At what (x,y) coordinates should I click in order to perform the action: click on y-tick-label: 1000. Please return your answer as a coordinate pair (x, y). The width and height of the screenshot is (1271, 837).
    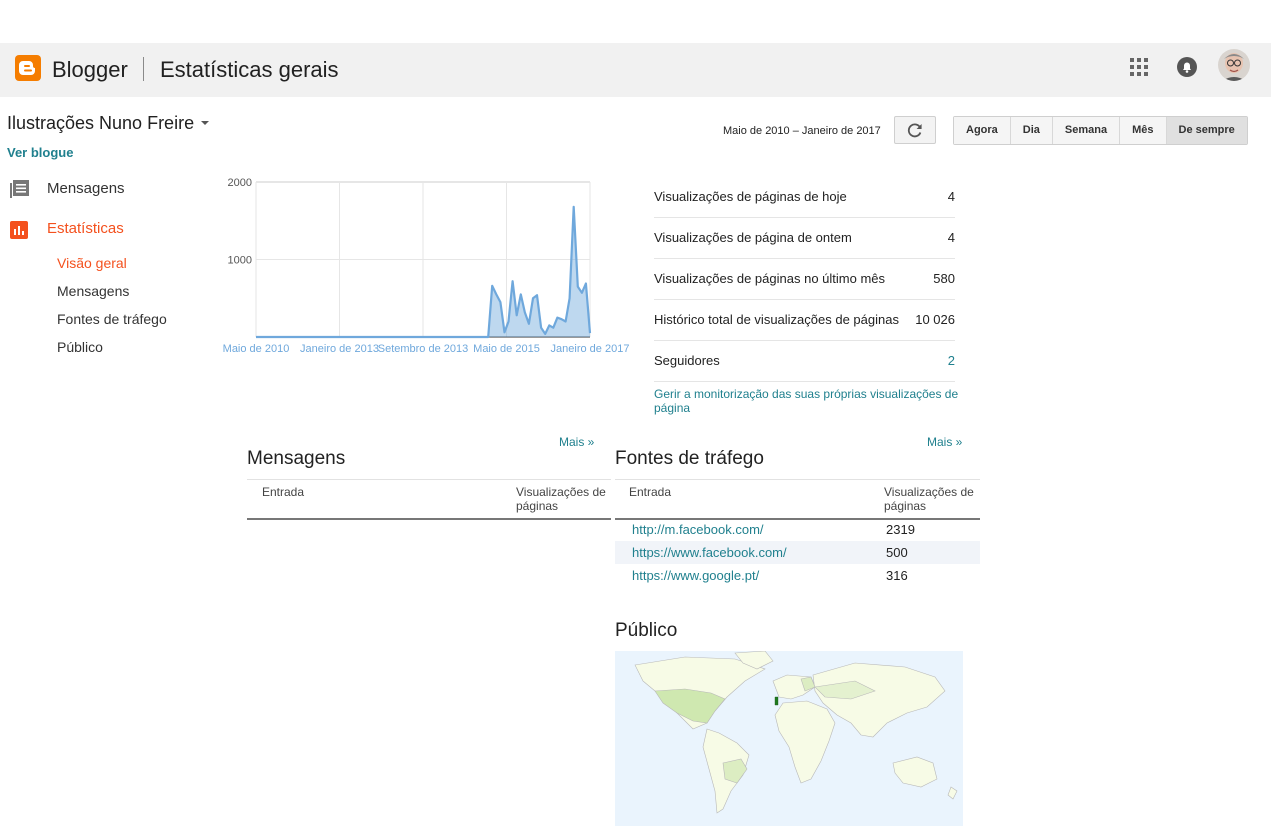
    Looking at the image, I should click on (240, 261).